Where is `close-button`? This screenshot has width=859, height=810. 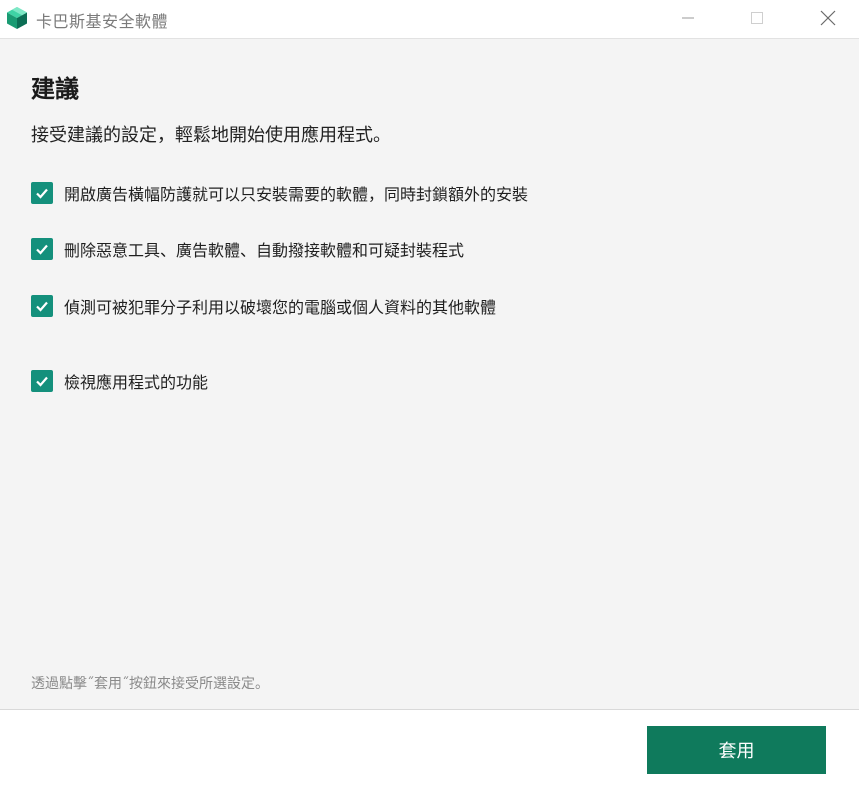
close-button is located at coordinates (828, 18).